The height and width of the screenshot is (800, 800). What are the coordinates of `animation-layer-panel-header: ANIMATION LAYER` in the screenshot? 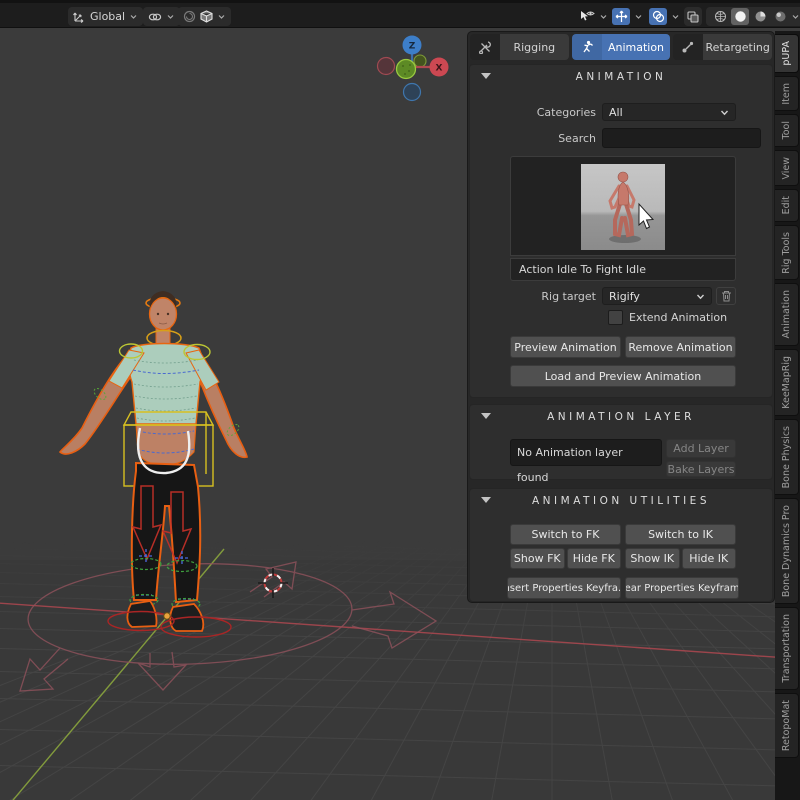 It's located at (621, 418).